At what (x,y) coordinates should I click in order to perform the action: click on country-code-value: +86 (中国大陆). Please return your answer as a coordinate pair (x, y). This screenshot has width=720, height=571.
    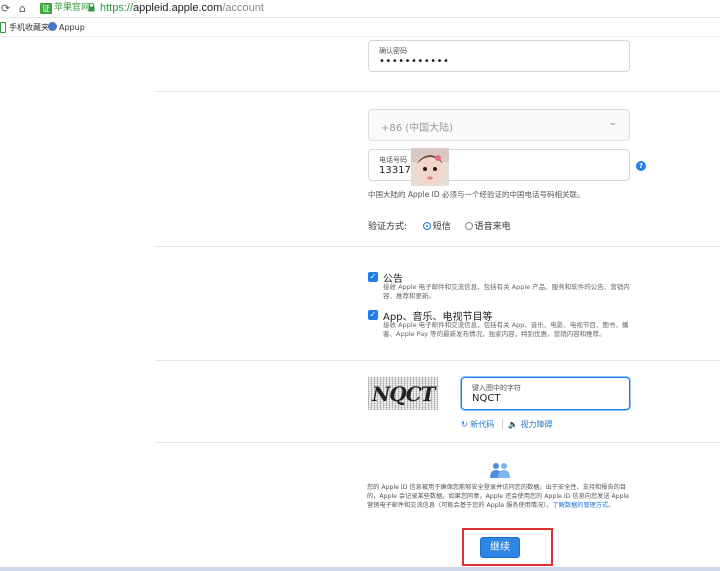
    Looking at the image, I should click on (417, 128).